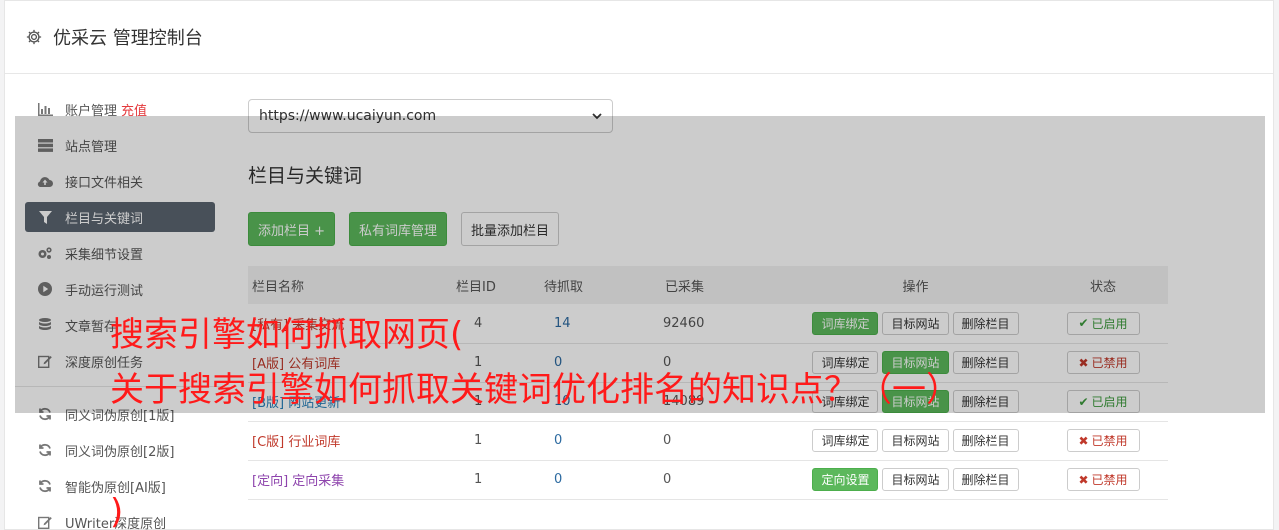 This screenshot has height=530, width=1279. I want to click on watermark-line-2: 关于搜索引擎如何抓取关键词优化排名的知识点？（一）, so click(535, 390).